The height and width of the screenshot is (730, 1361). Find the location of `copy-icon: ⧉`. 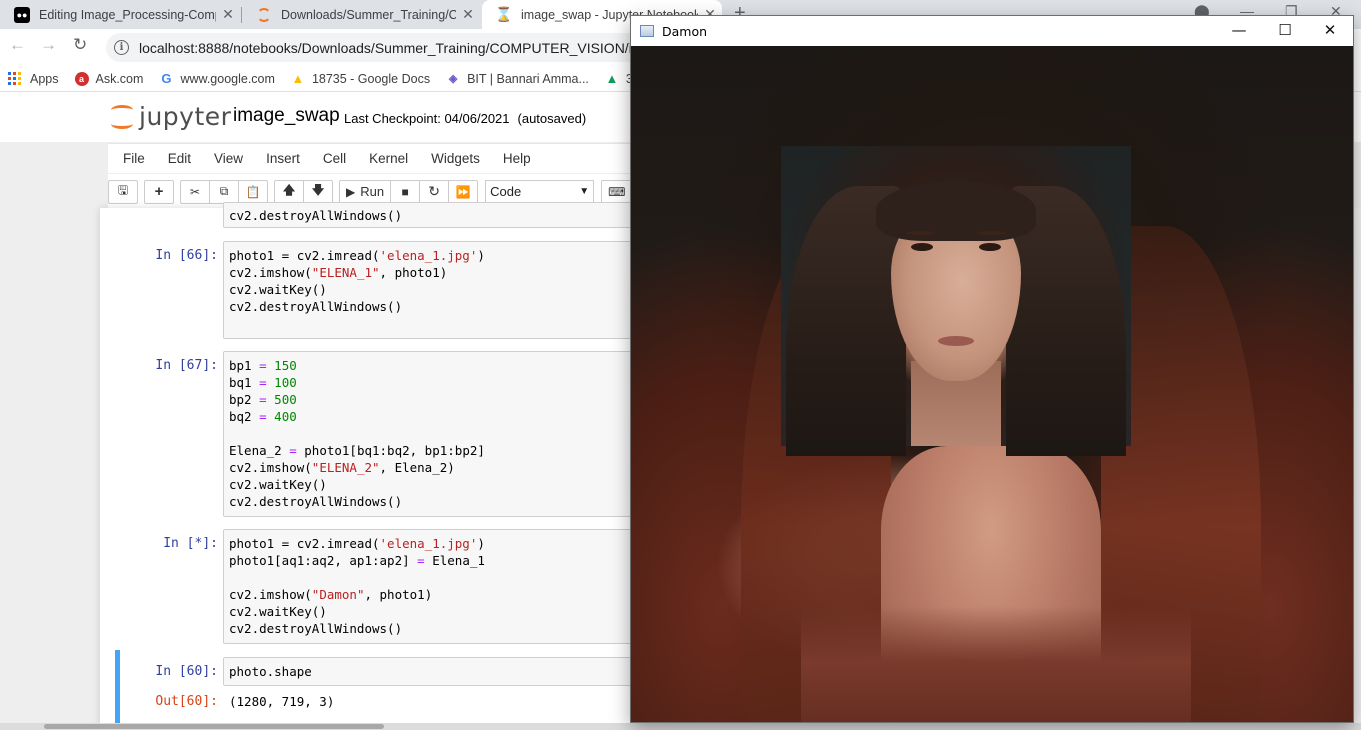

copy-icon: ⧉ is located at coordinates (224, 191).